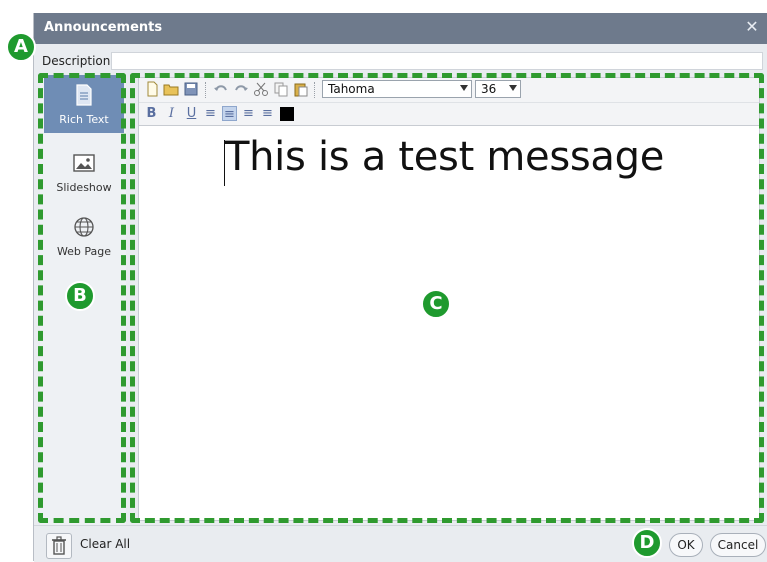  Describe the element at coordinates (78, 61) in the screenshot. I see `description-label: Description:` at that location.